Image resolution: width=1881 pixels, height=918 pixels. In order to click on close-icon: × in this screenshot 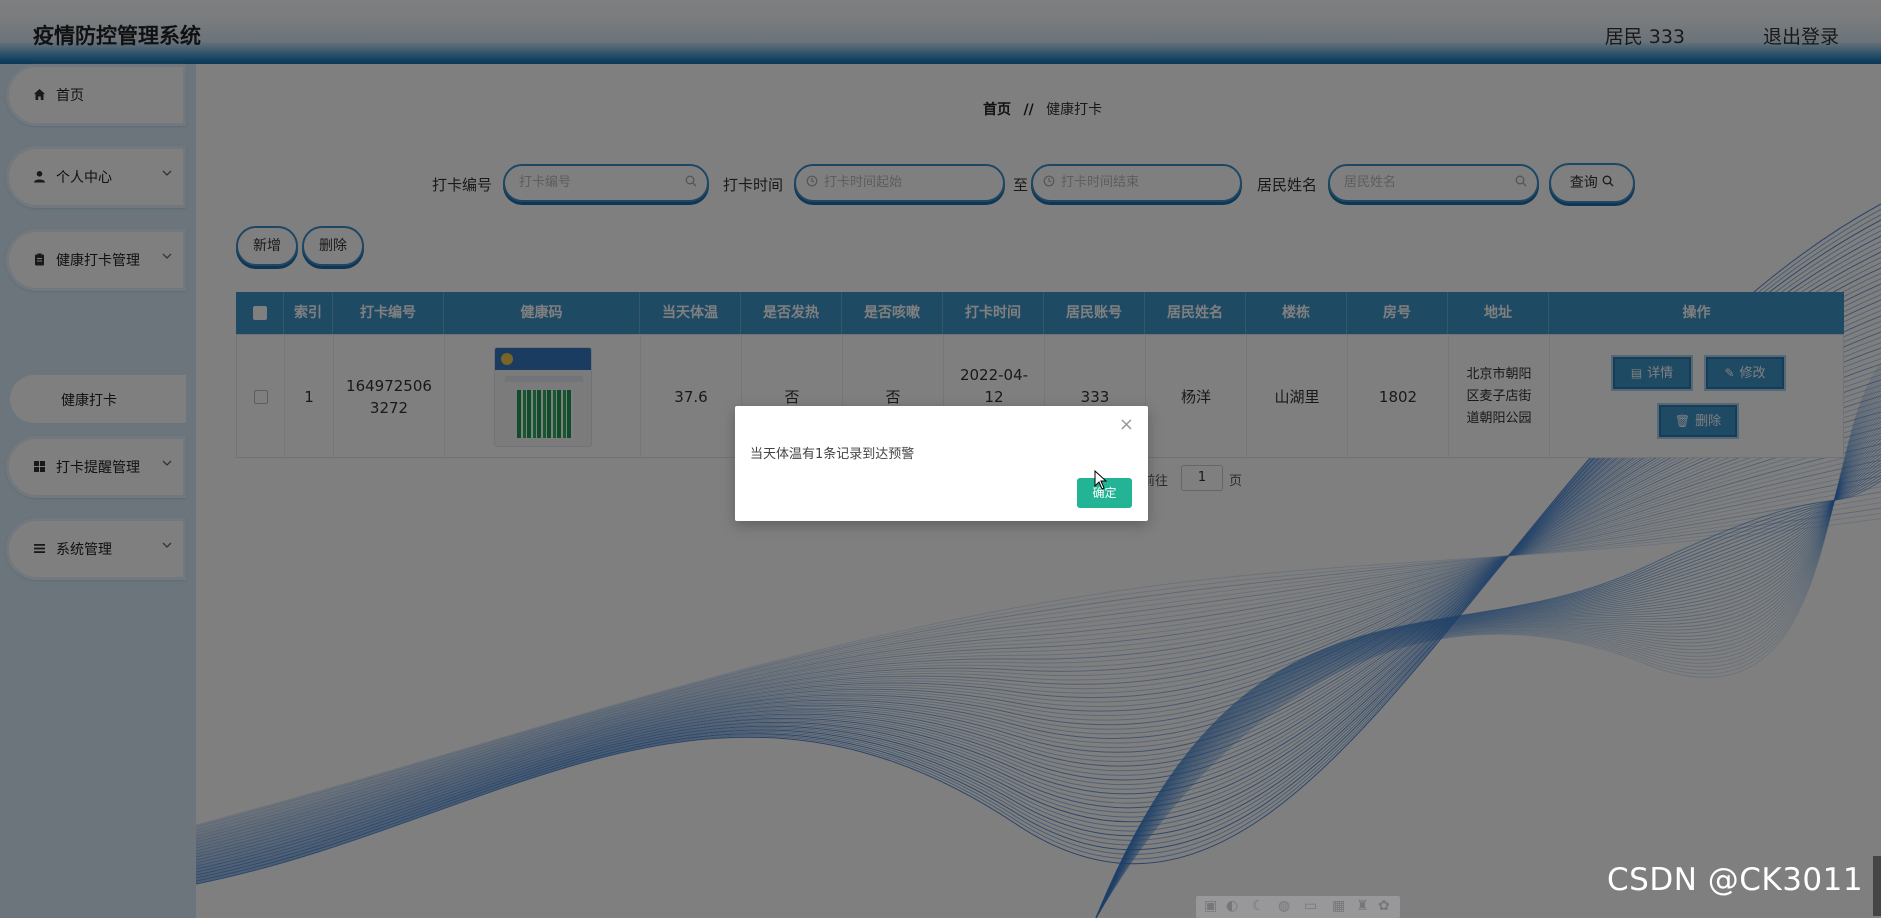, I will do `click(1126, 425)`.